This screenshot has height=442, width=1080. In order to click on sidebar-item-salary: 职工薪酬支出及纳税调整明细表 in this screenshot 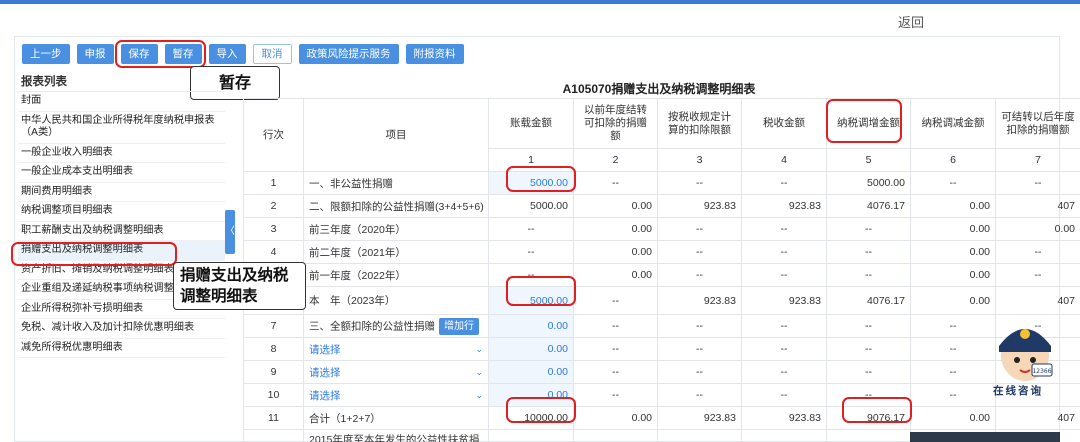, I will do `click(121, 231)`.